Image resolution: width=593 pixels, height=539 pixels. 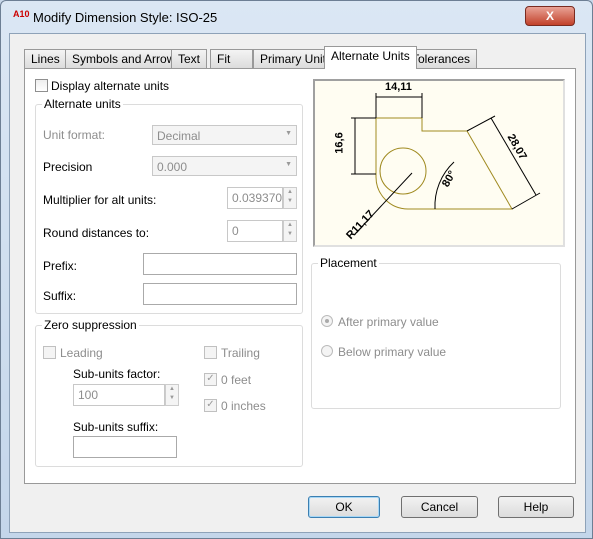 What do you see at coordinates (550, 16) in the screenshot?
I see `close-button: X` at bounding box center [550, 16].